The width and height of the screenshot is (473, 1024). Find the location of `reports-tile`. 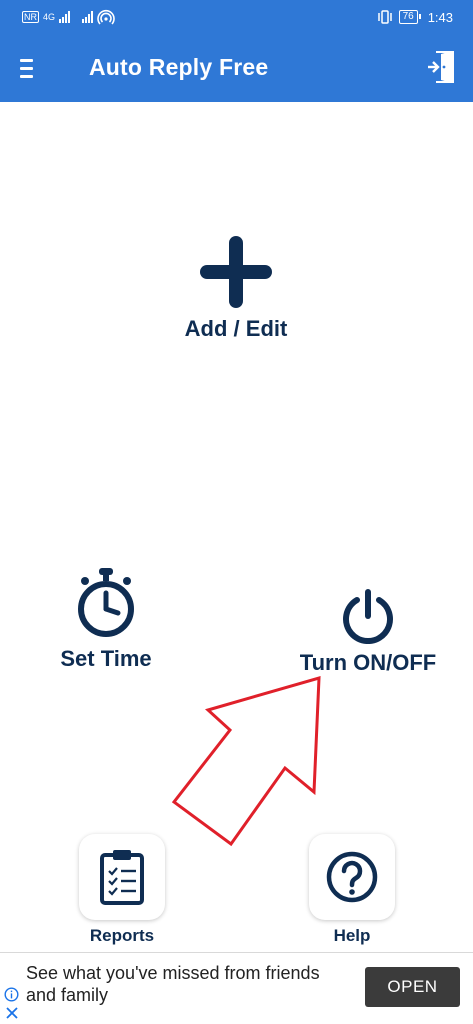

reports-tile is located at coordinates (122, 877).